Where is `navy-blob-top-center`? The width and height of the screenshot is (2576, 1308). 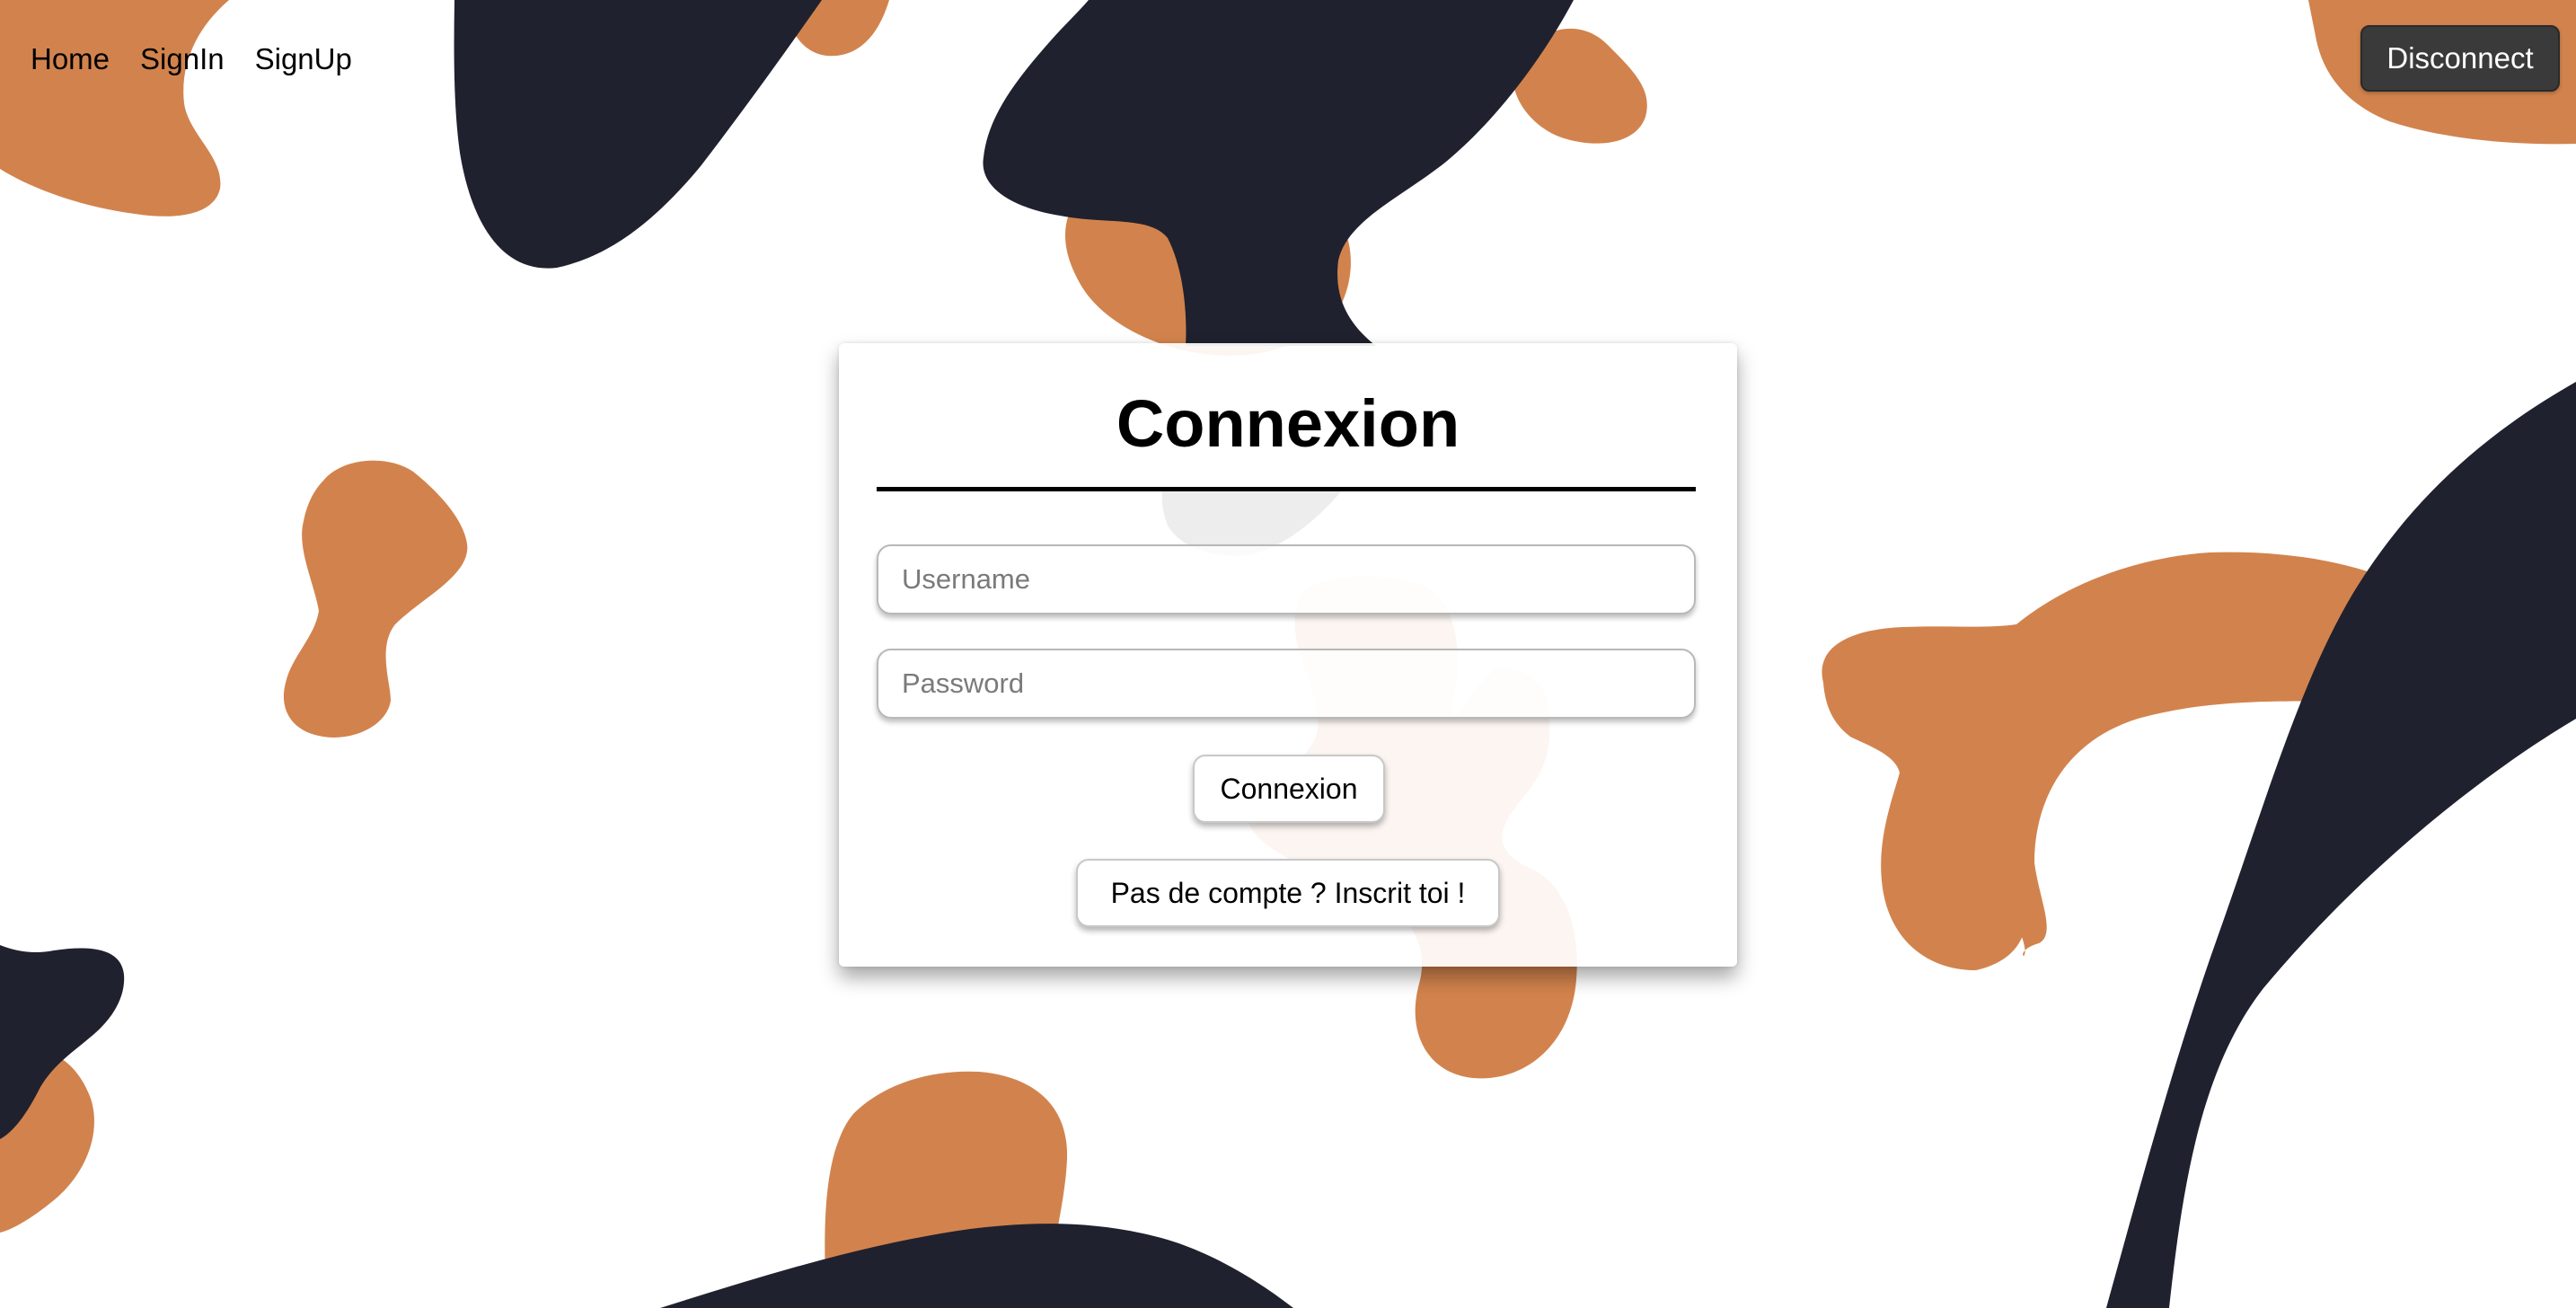
navy-blob-top-center is located at coordinates (1278, 173).